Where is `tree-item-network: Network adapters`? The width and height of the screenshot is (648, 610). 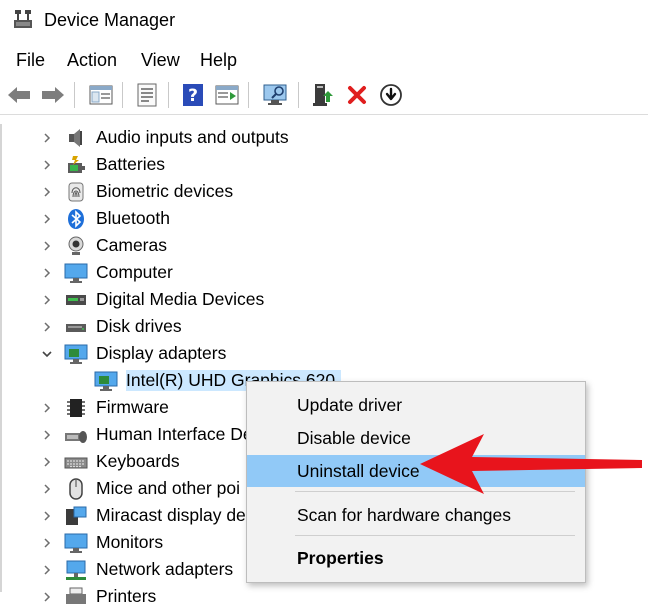 tree-item-network: Network adapters is located at coordinates (136, 569).